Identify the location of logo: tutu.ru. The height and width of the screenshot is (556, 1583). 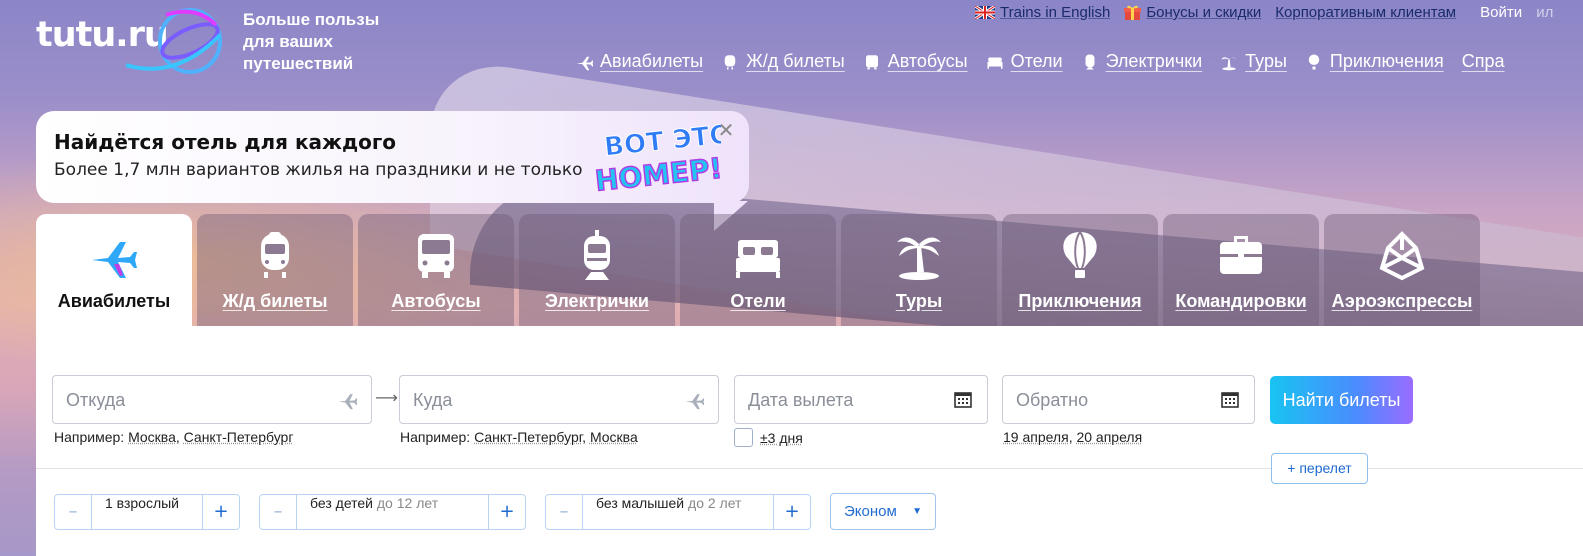
(102, 35).